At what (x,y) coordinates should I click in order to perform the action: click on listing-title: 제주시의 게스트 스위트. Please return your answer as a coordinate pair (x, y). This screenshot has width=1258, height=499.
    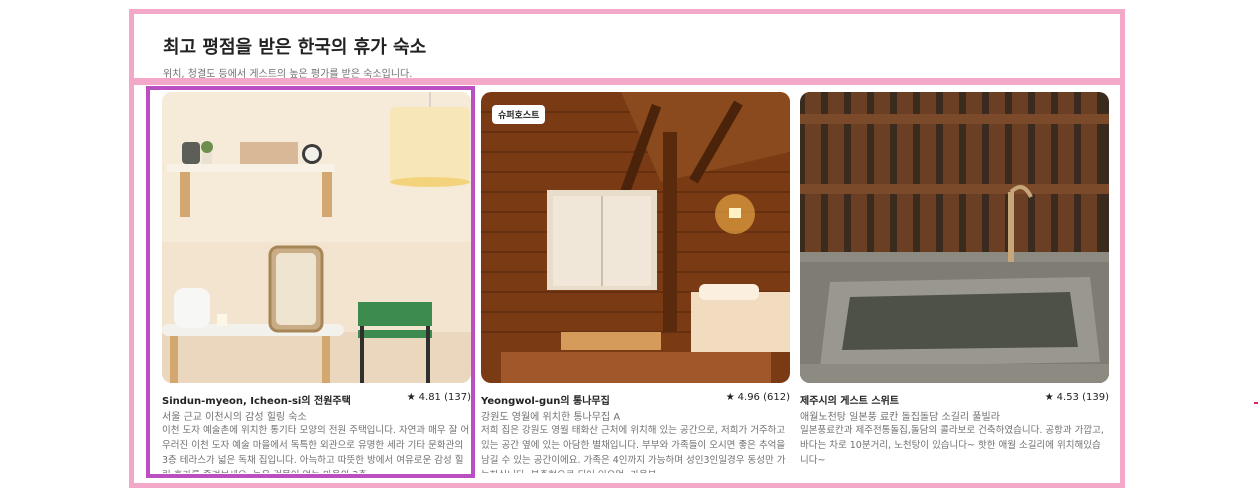
    Looking at the image, I should click on (912, 399).